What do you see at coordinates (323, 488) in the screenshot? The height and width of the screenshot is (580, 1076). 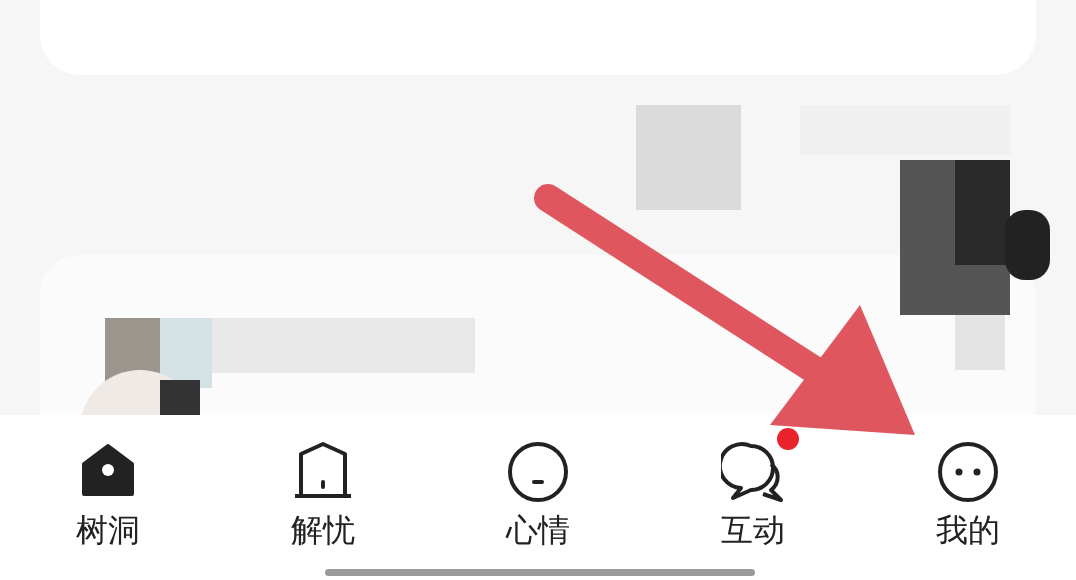 I see `tab: 解忧` at bounding box center [323, 488].